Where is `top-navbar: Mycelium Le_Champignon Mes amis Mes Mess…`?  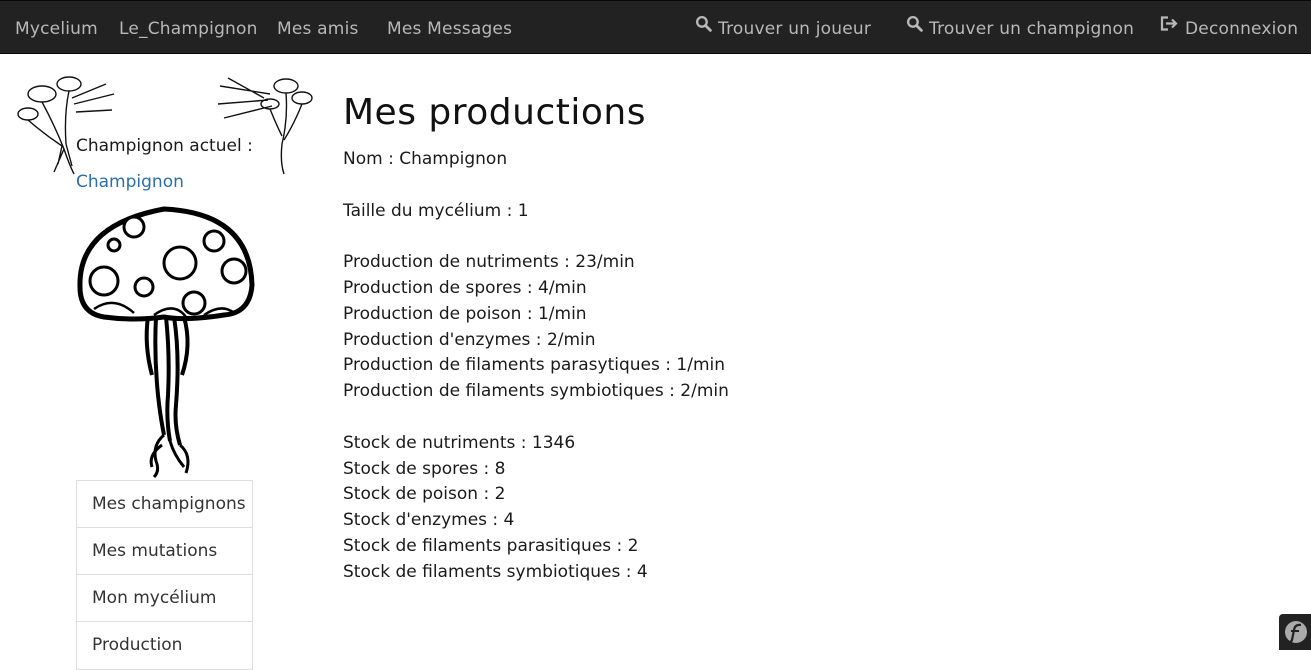
top-navbar: Mycelium Le_Champignon Mes amis Mes Mess… is located at coordinates (655, 27).